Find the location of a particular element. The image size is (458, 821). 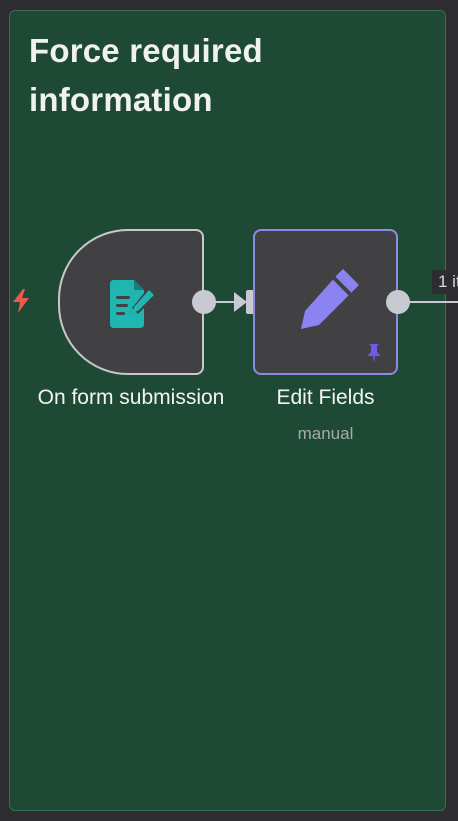

connection-items-label: 1 it is located at coordinates (445, 282).